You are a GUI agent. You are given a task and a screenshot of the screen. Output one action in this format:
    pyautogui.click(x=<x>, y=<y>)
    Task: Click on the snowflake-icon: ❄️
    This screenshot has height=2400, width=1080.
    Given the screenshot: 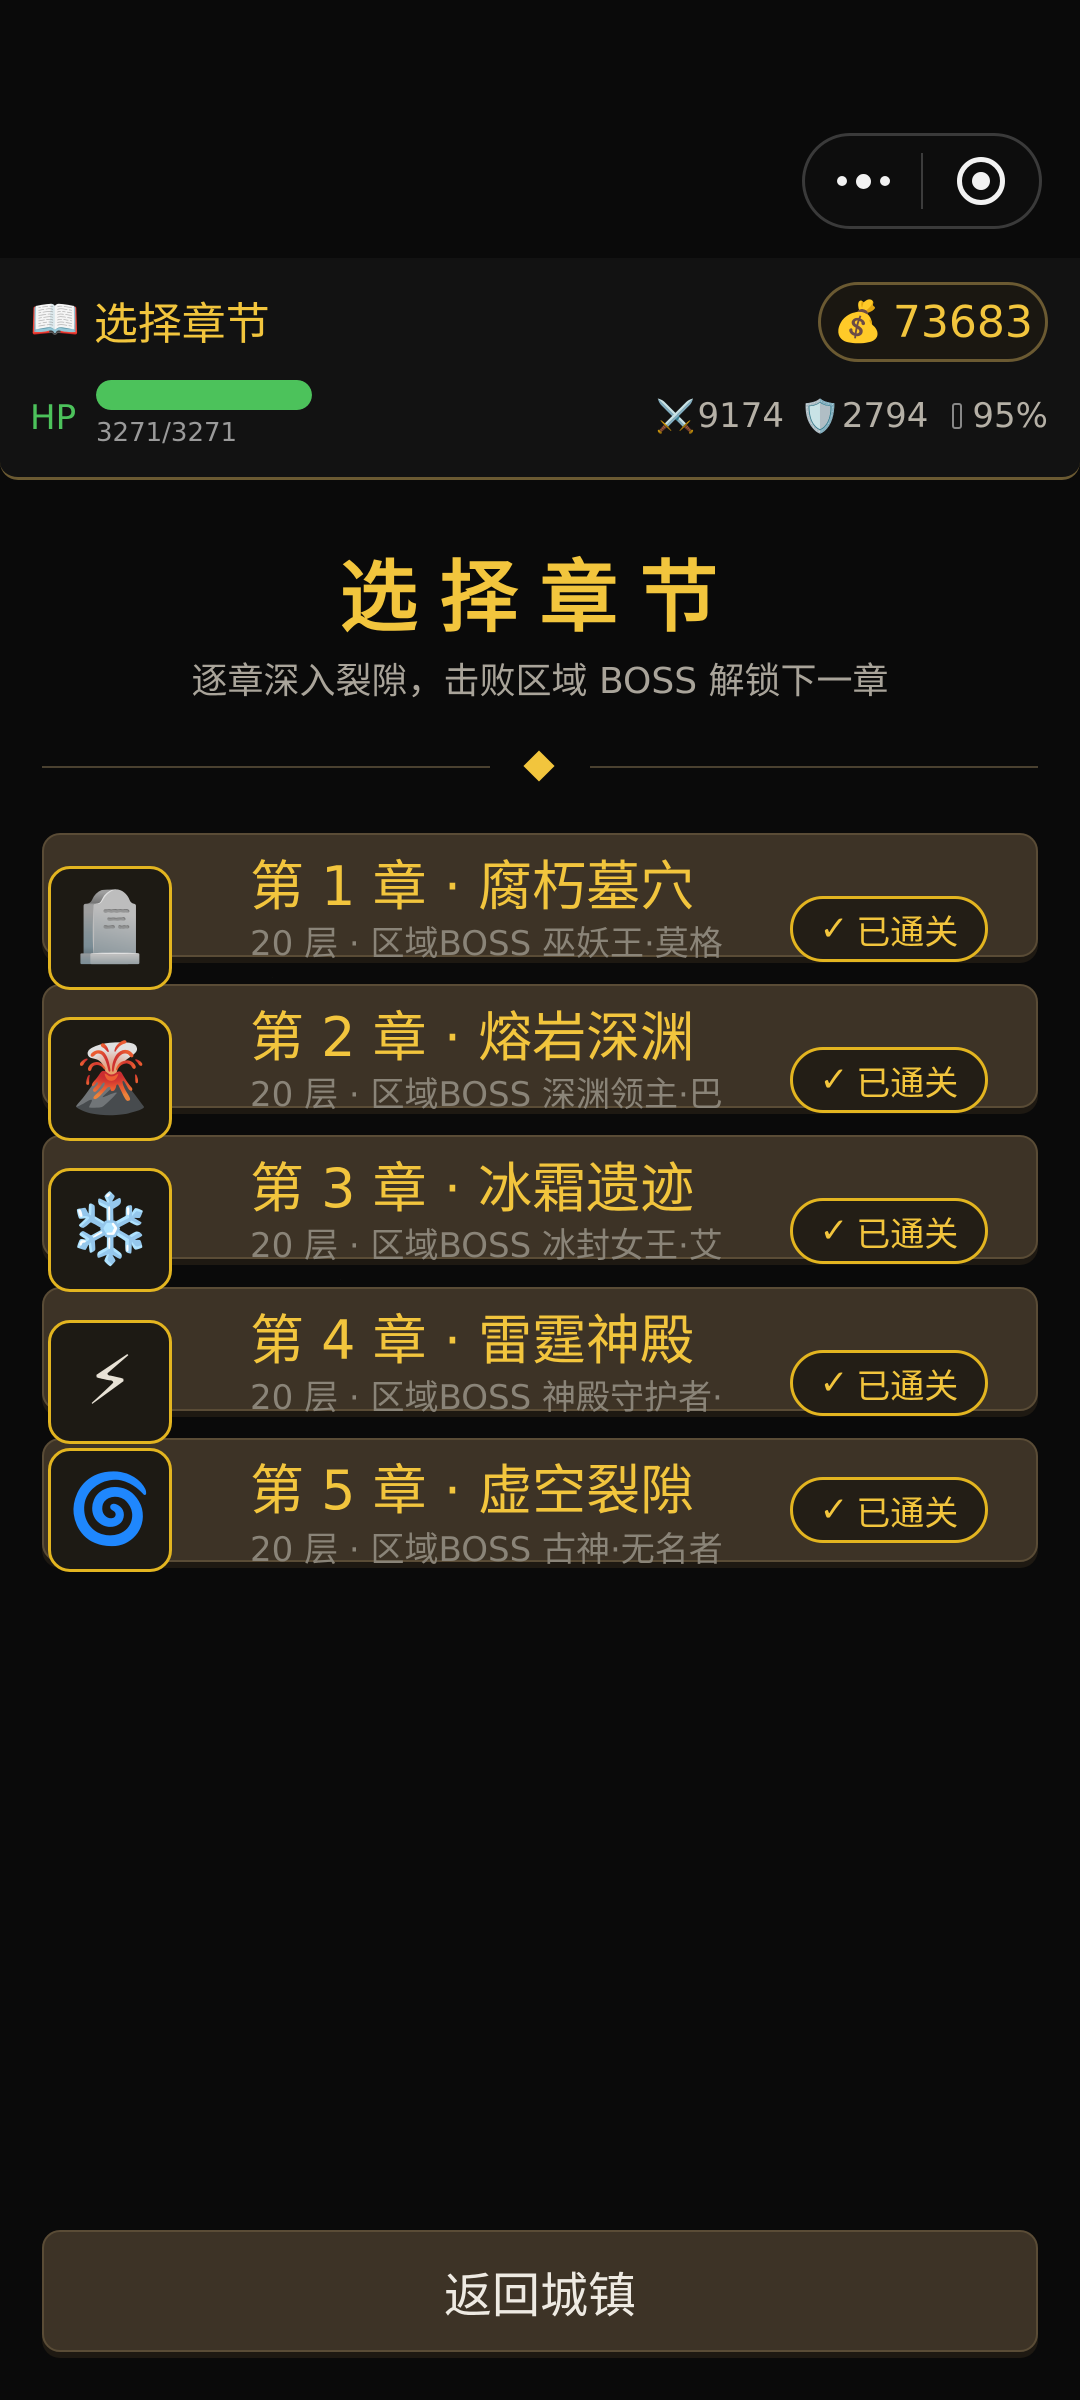 What is the action you would take?
    pyautogui.click(x=110, y=1229)
    